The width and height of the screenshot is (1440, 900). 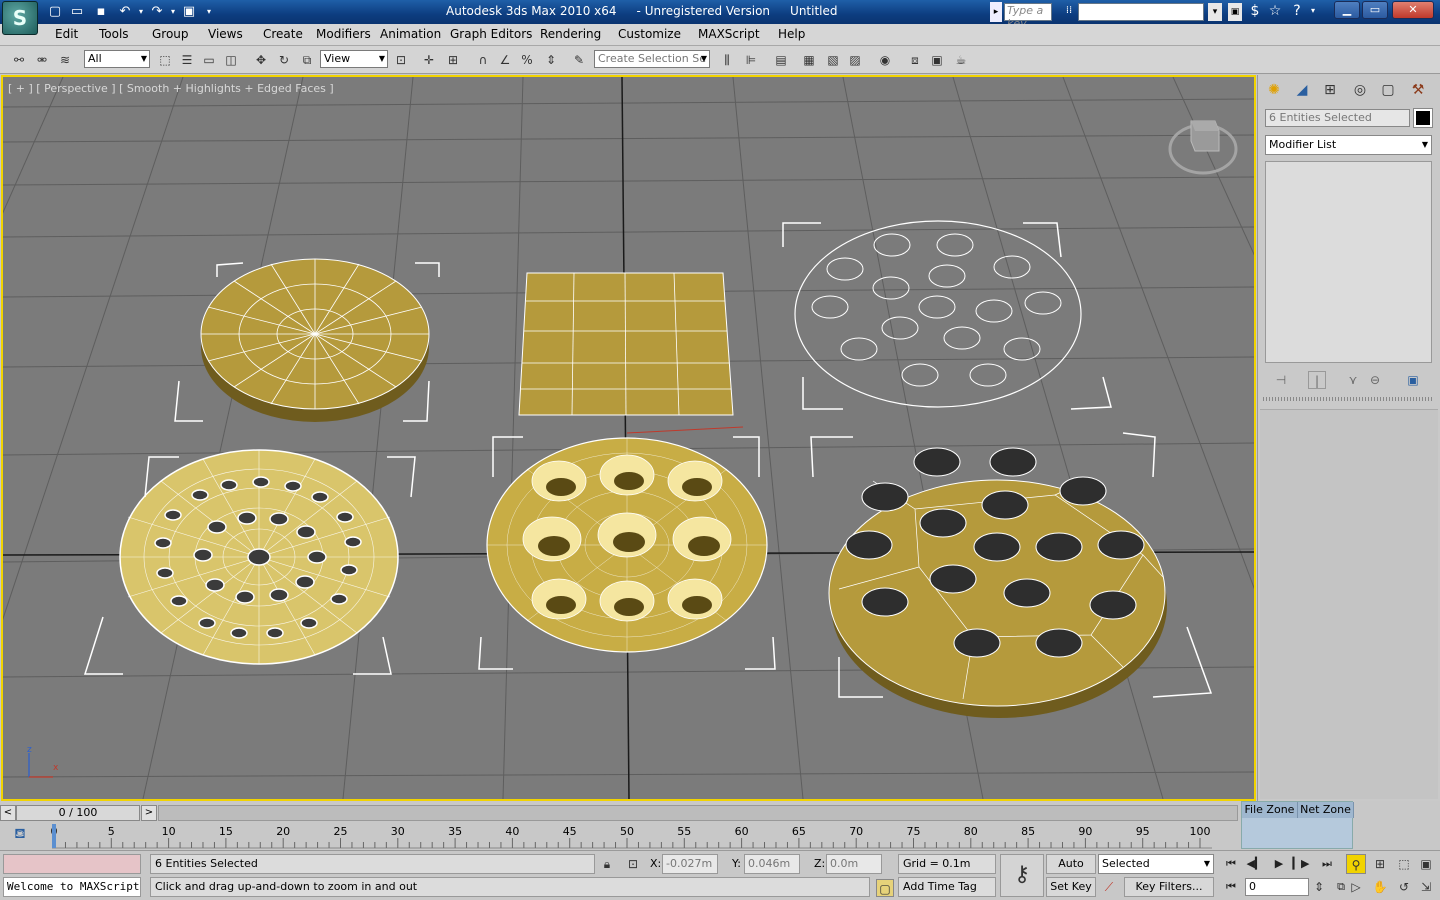 What do you see at coordinates (101, 12) in the screenshot?
I see `save-icon: ▪` at bounding box center [101, 12].